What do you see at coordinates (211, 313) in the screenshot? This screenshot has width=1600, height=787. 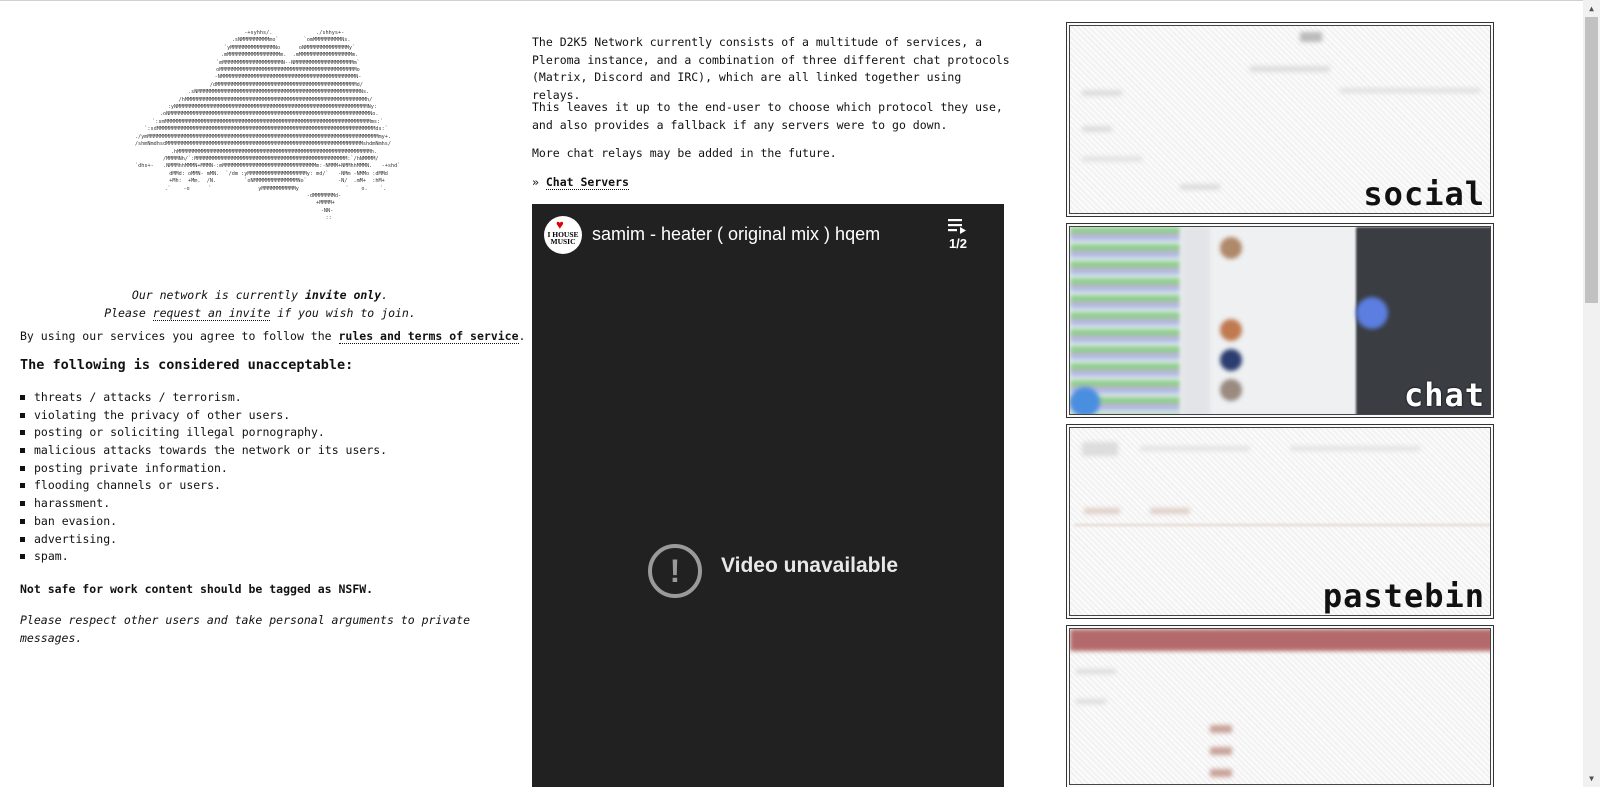 I see `request-invite-link: request an invite` at bounding box center [211, 313].